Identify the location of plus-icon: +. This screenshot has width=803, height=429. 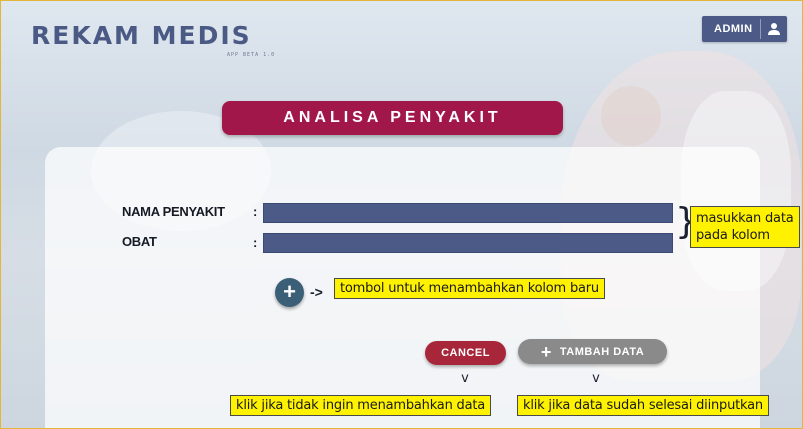
(546, 351).